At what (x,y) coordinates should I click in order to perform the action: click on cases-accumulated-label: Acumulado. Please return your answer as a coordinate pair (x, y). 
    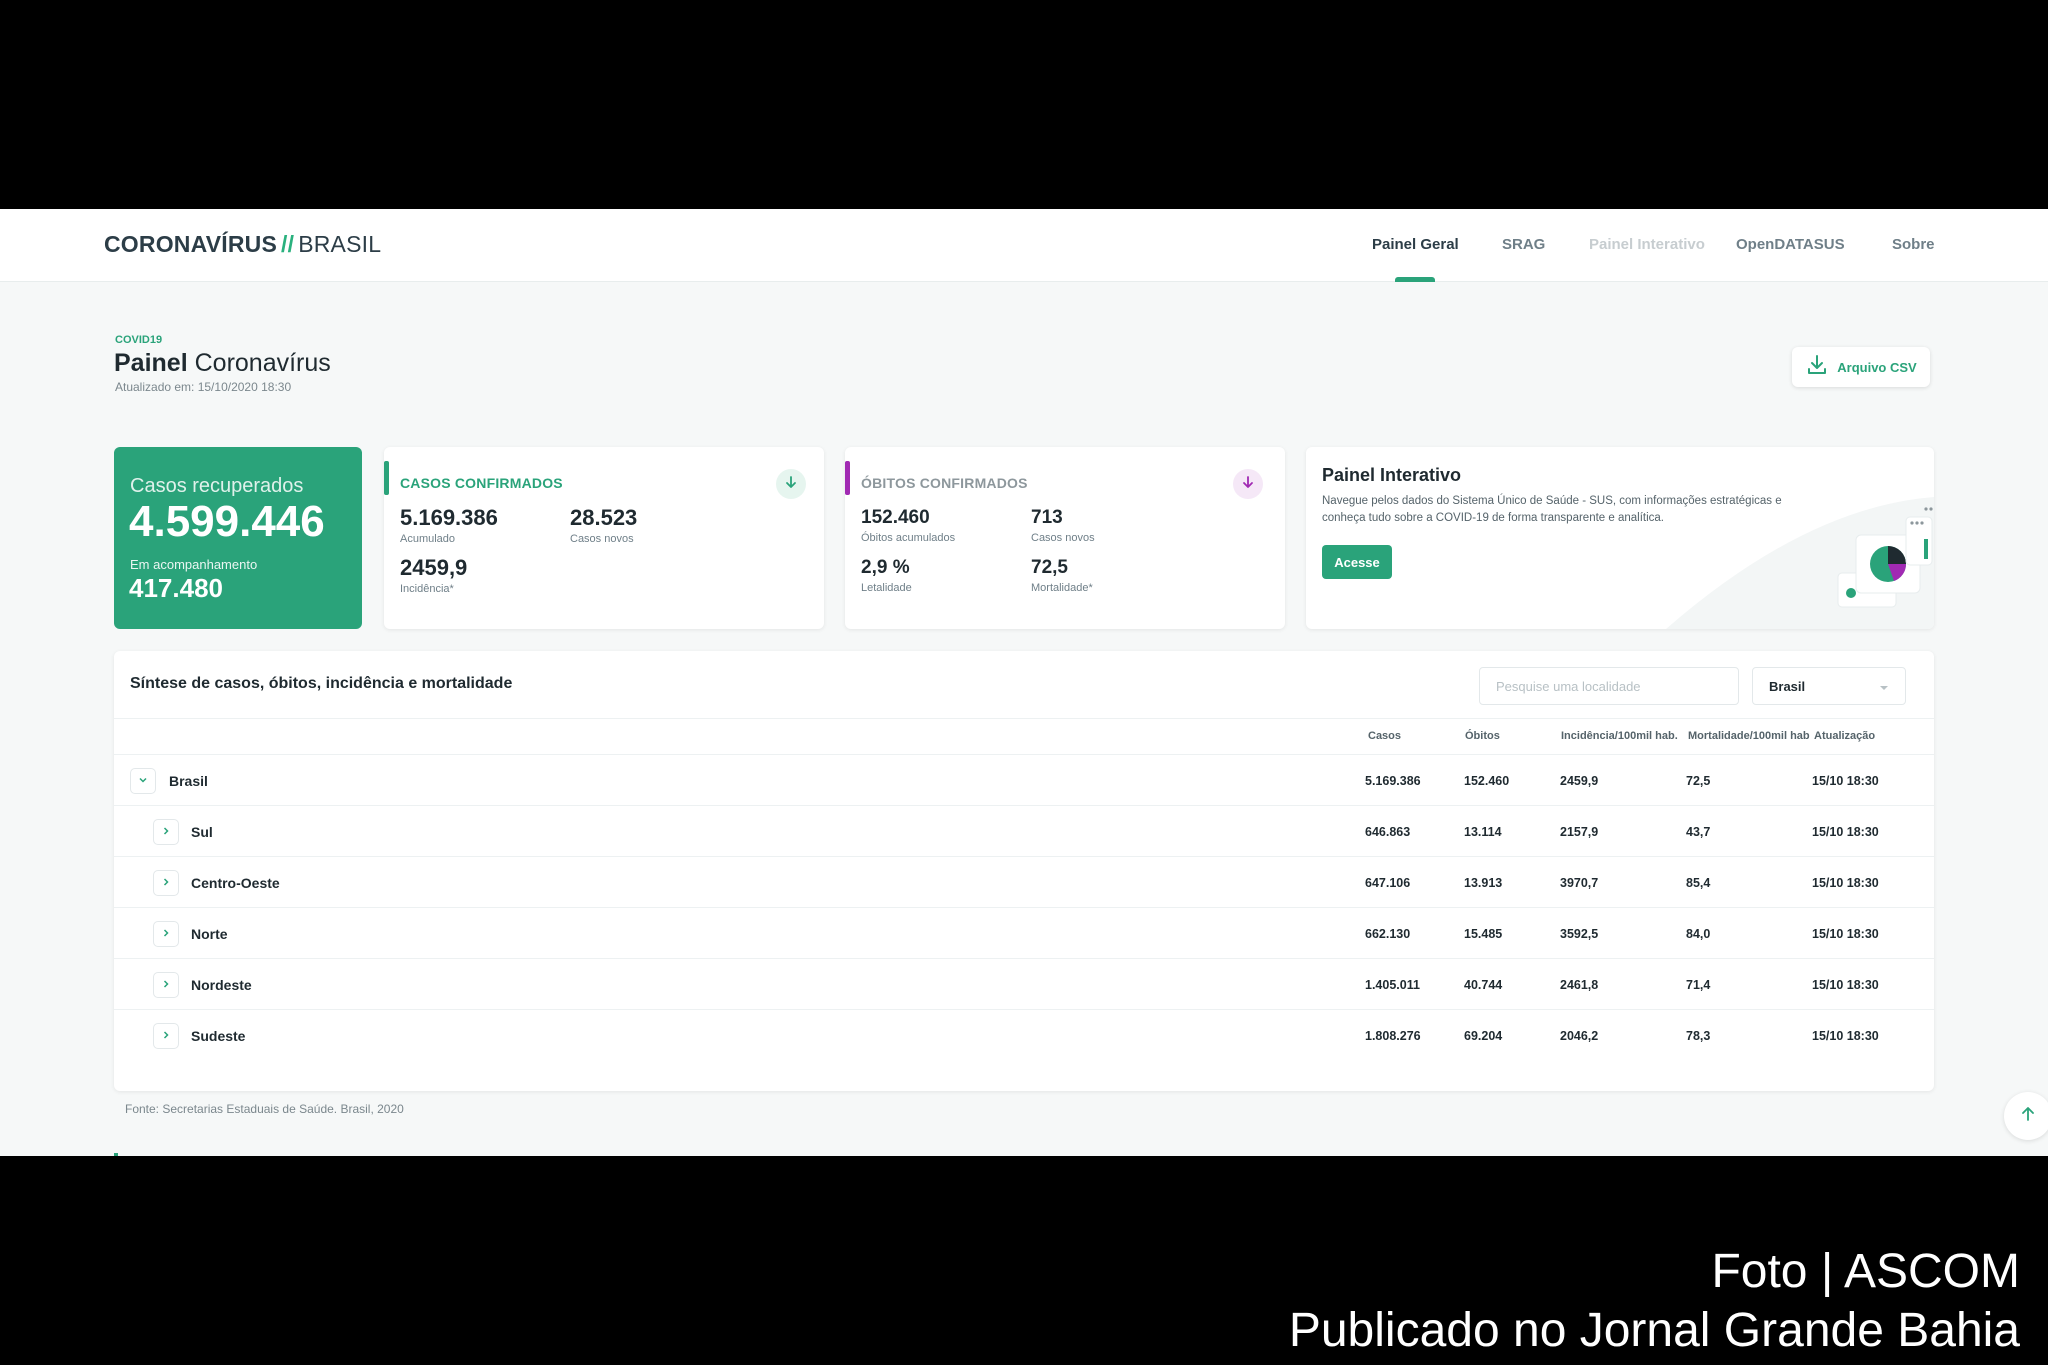
    Looking at the image, I should click on (428, 539).